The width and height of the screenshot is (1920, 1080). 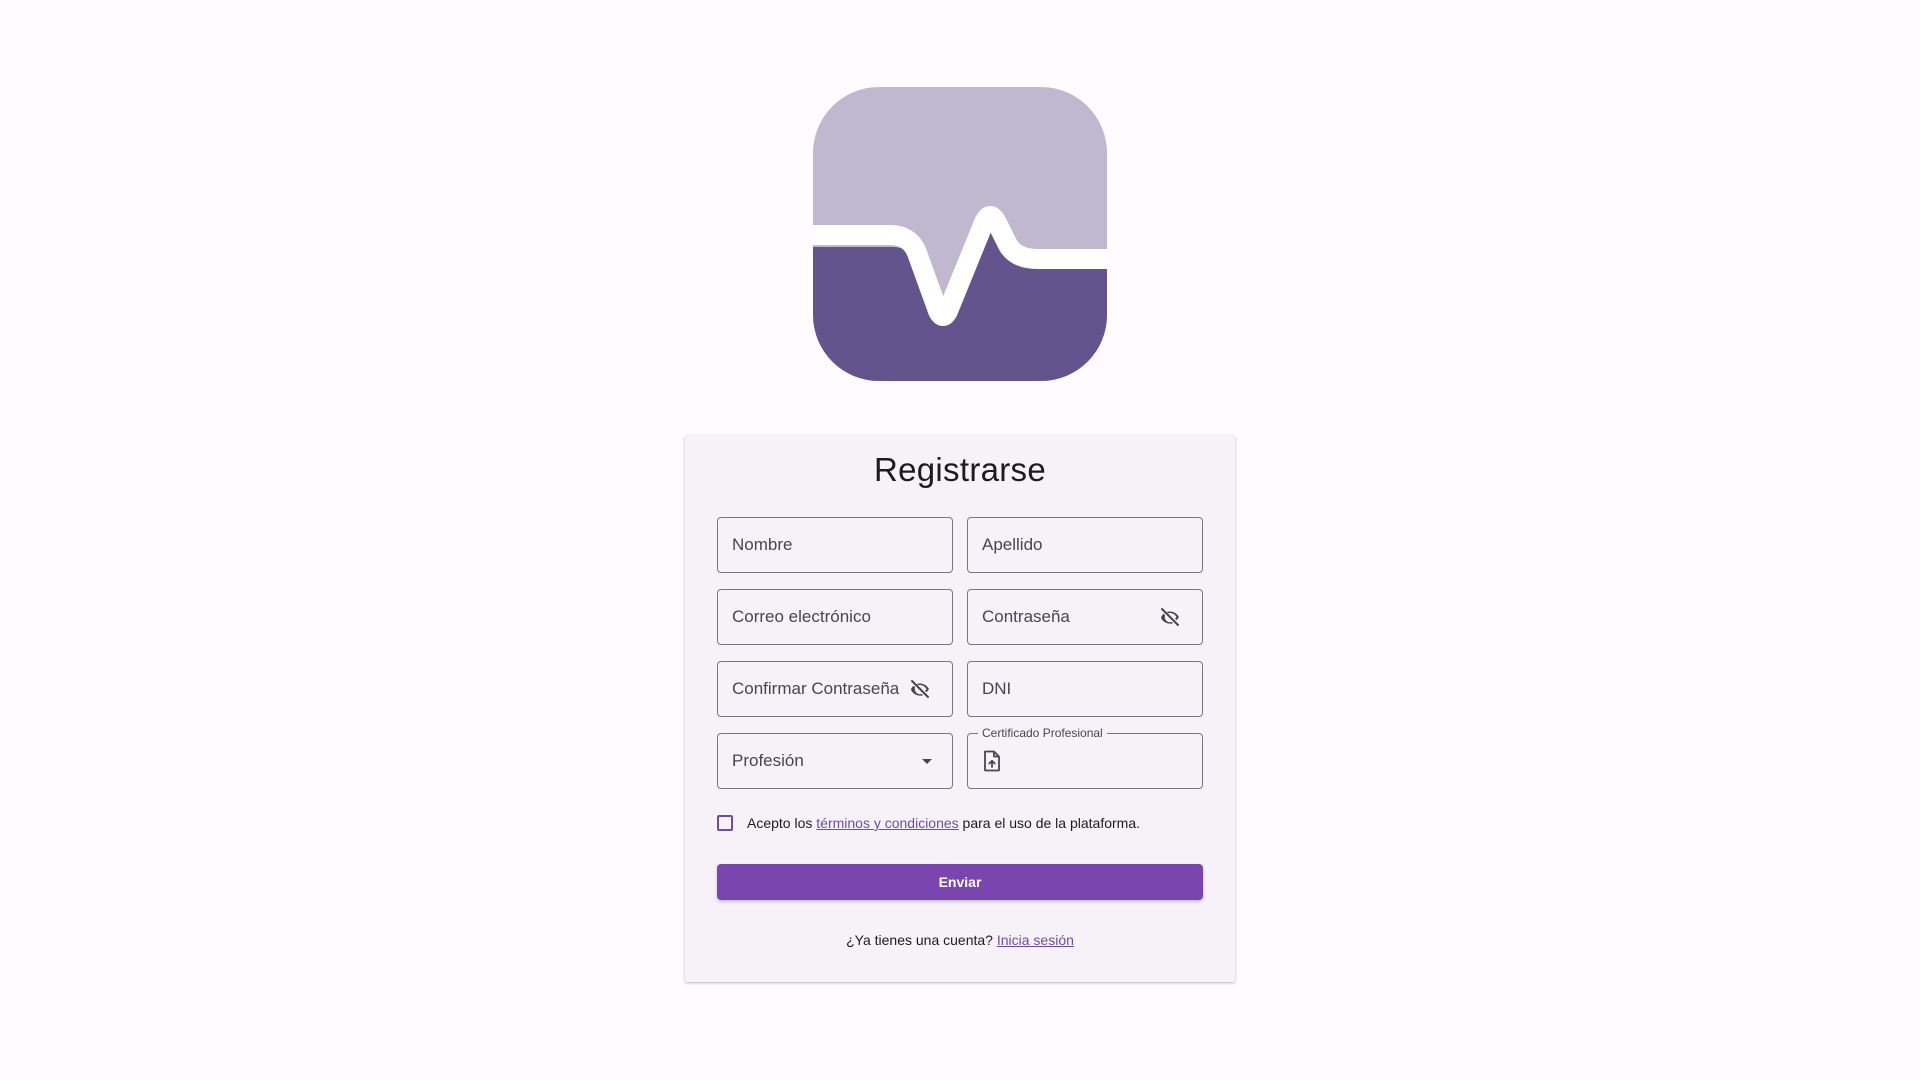 What do you see at coordinates (960, 469) in the screenshot?
I see `page-title: Registrarse` at bounding box center [960, 469].